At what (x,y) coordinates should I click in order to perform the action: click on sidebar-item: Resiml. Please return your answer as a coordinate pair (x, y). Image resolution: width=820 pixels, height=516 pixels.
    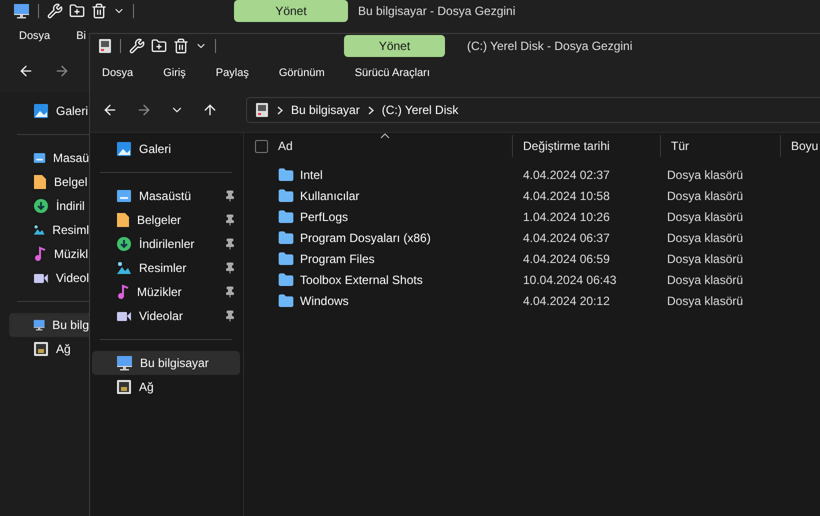
    Looking at the image, I should click on (49, 230).